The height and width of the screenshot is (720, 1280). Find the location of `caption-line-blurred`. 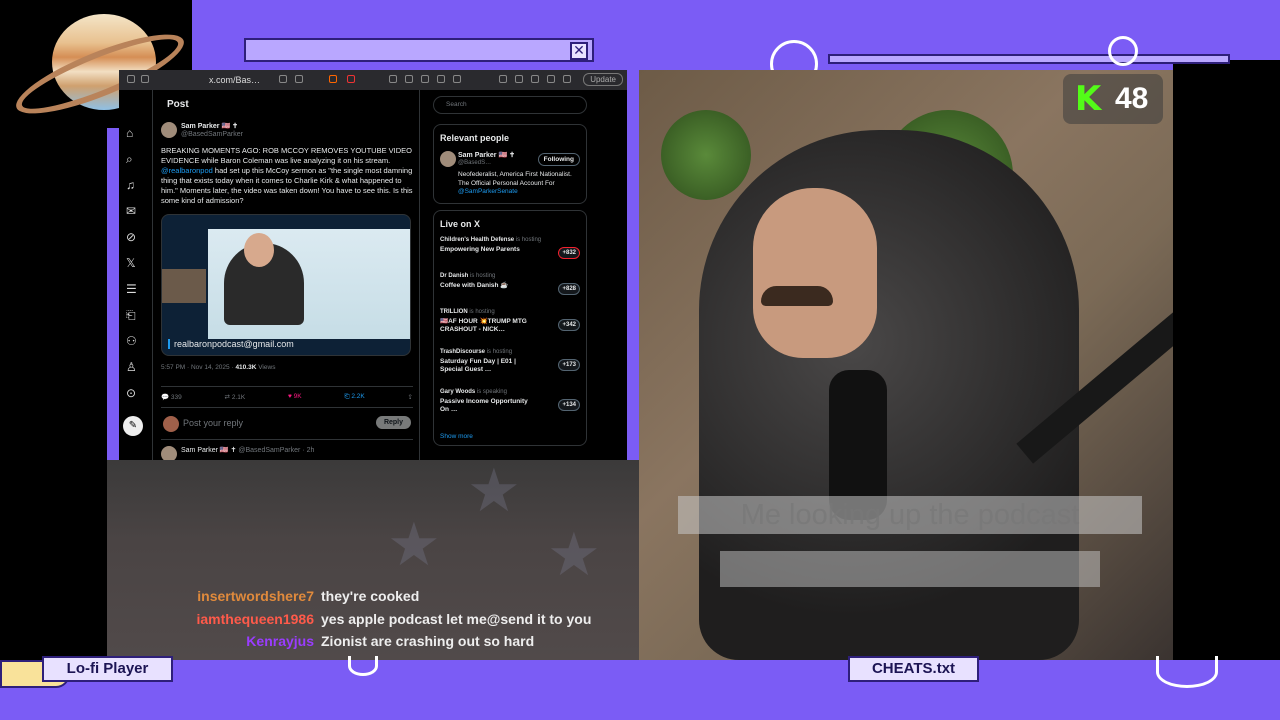

caption-line-blurred is located at coordinates (910, 569).